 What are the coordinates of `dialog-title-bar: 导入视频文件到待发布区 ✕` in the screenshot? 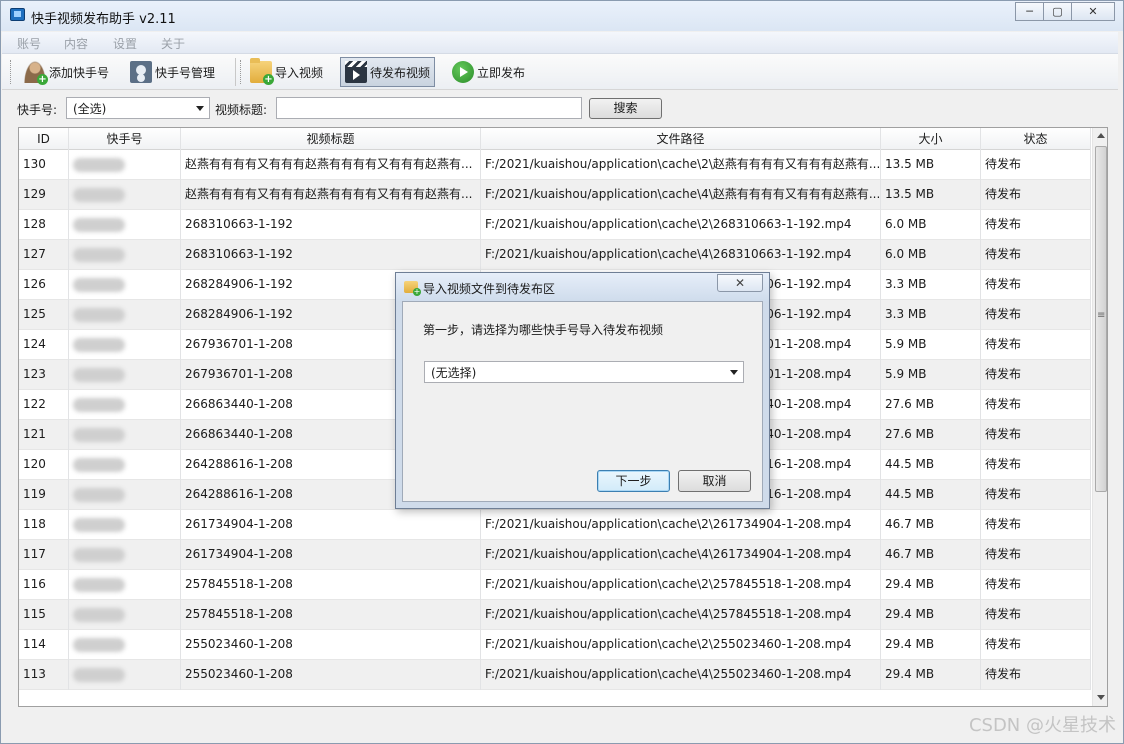 It's located at (582, 287).